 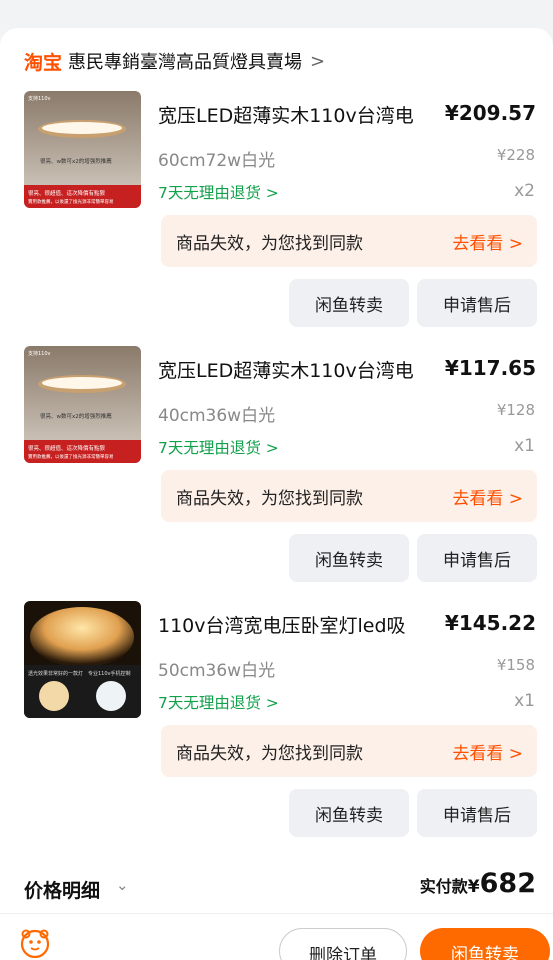 I want to click on product-price: ¥145.22, so click(x=490, y=623).